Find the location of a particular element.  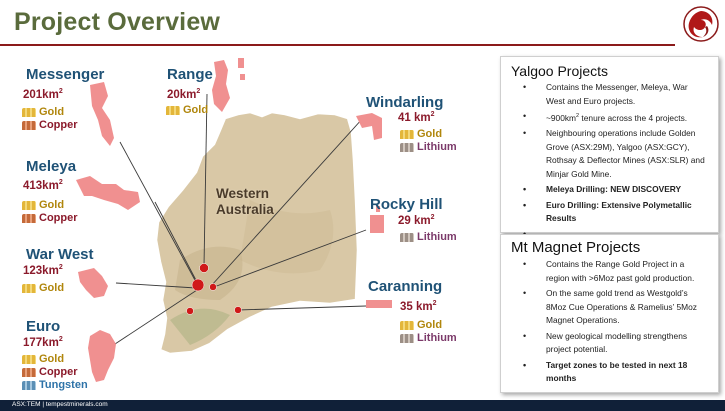

region-euro-area: 177km2 is located at coordinates (43, 342).